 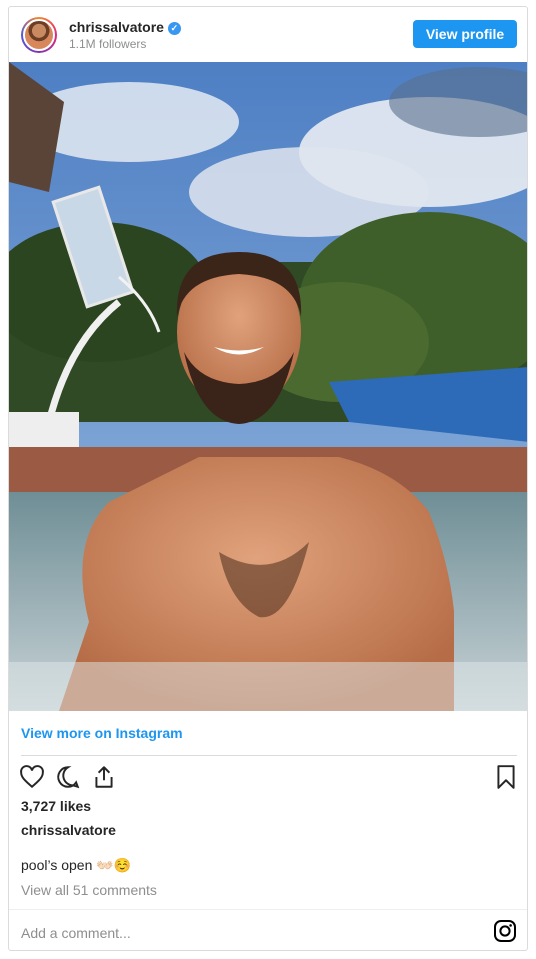 I want to click on avatar-image, so click(x=39, y=35).